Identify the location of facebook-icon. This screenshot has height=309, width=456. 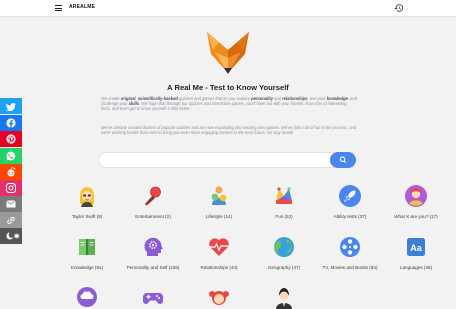
(11, 123).